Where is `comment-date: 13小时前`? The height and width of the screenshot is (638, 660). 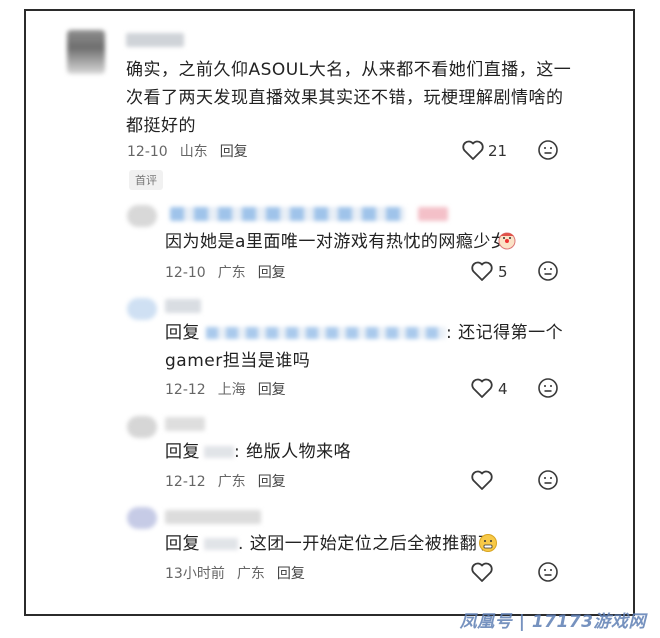 comment-date: 13小时前 is located at coordinates (195, 574).